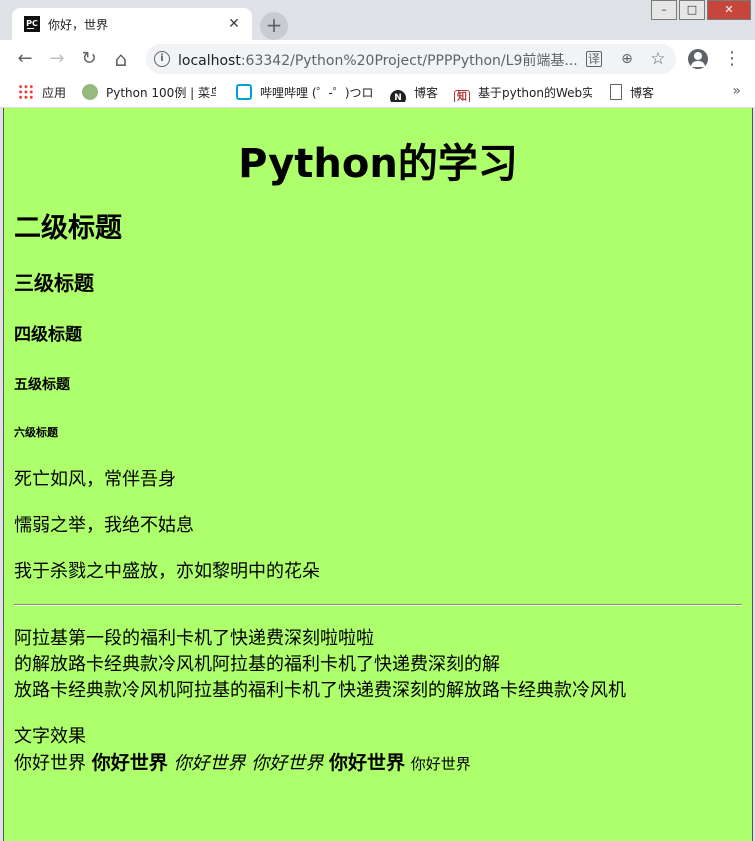 Image resolution: width=755 pixels, height=841 pixels. I want to click on quote-line: 我于杀戮之中盛放，亦如黎明中的花朵, so click(167, 571).